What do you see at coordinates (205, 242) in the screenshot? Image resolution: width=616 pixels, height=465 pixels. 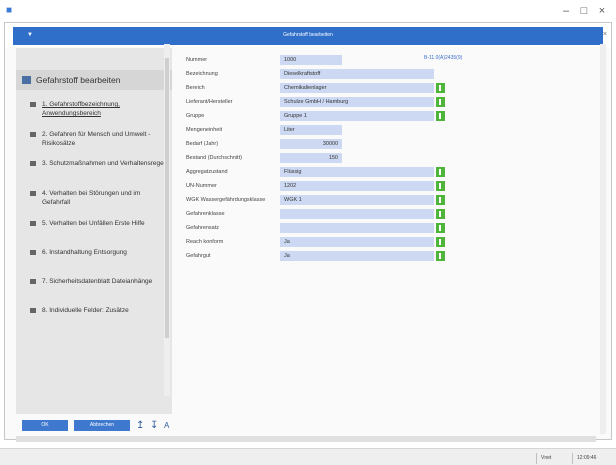 I see `field-label: Reach konform` at bounding box center [205, 242].